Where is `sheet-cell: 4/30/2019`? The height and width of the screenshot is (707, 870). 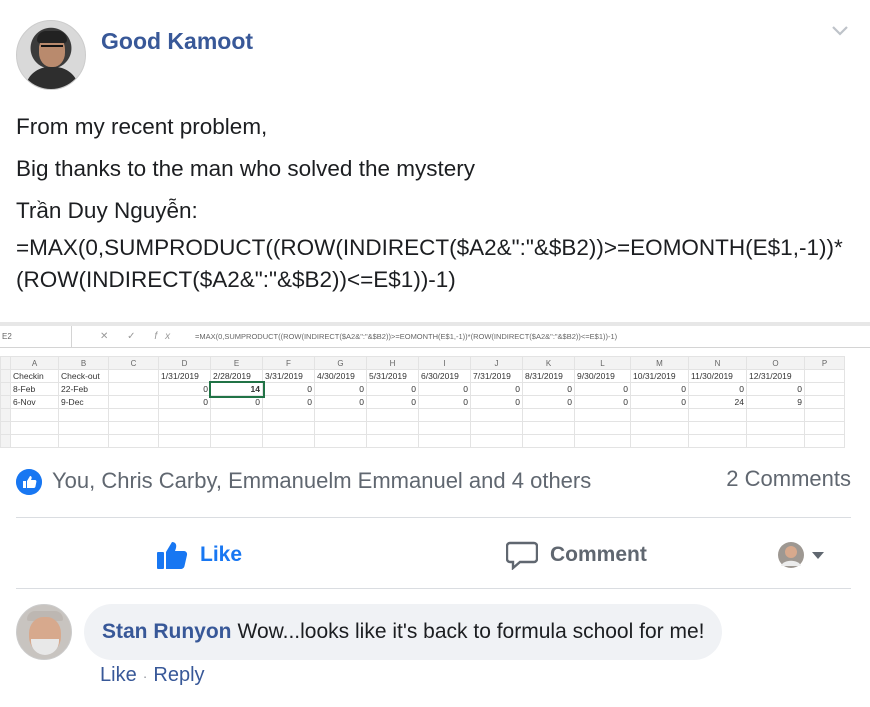 sheet-cell: 4/30/2019 is located at coordinates (340, 376).